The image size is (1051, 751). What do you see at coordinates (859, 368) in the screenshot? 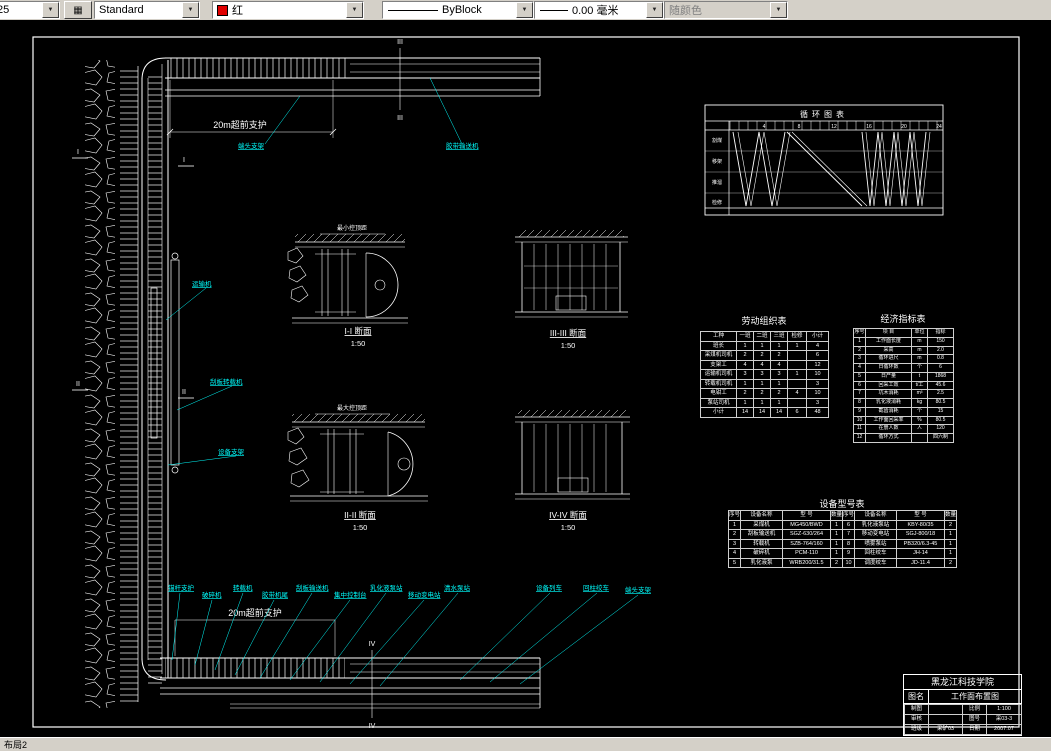
I see `table-cell: 4` at bounding box center [859, 368].